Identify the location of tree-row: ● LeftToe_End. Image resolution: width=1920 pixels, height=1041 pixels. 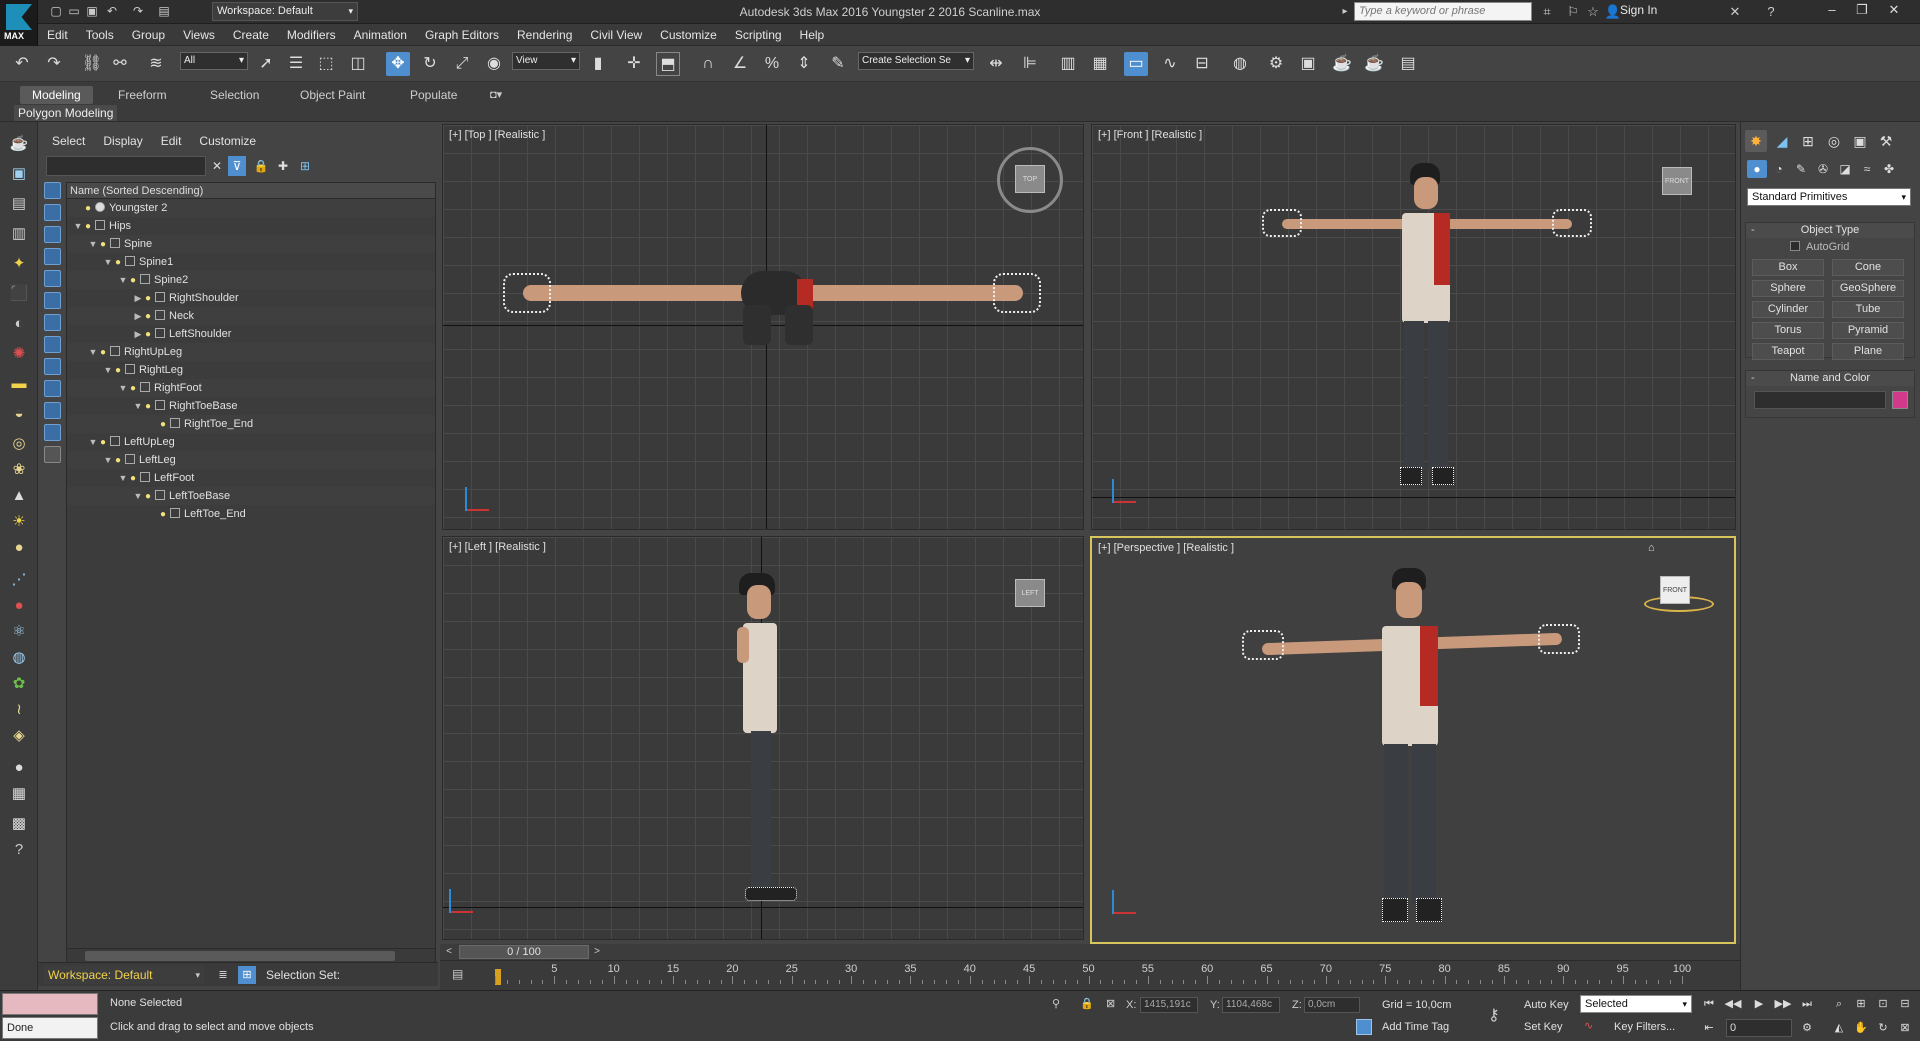
(251, 514).